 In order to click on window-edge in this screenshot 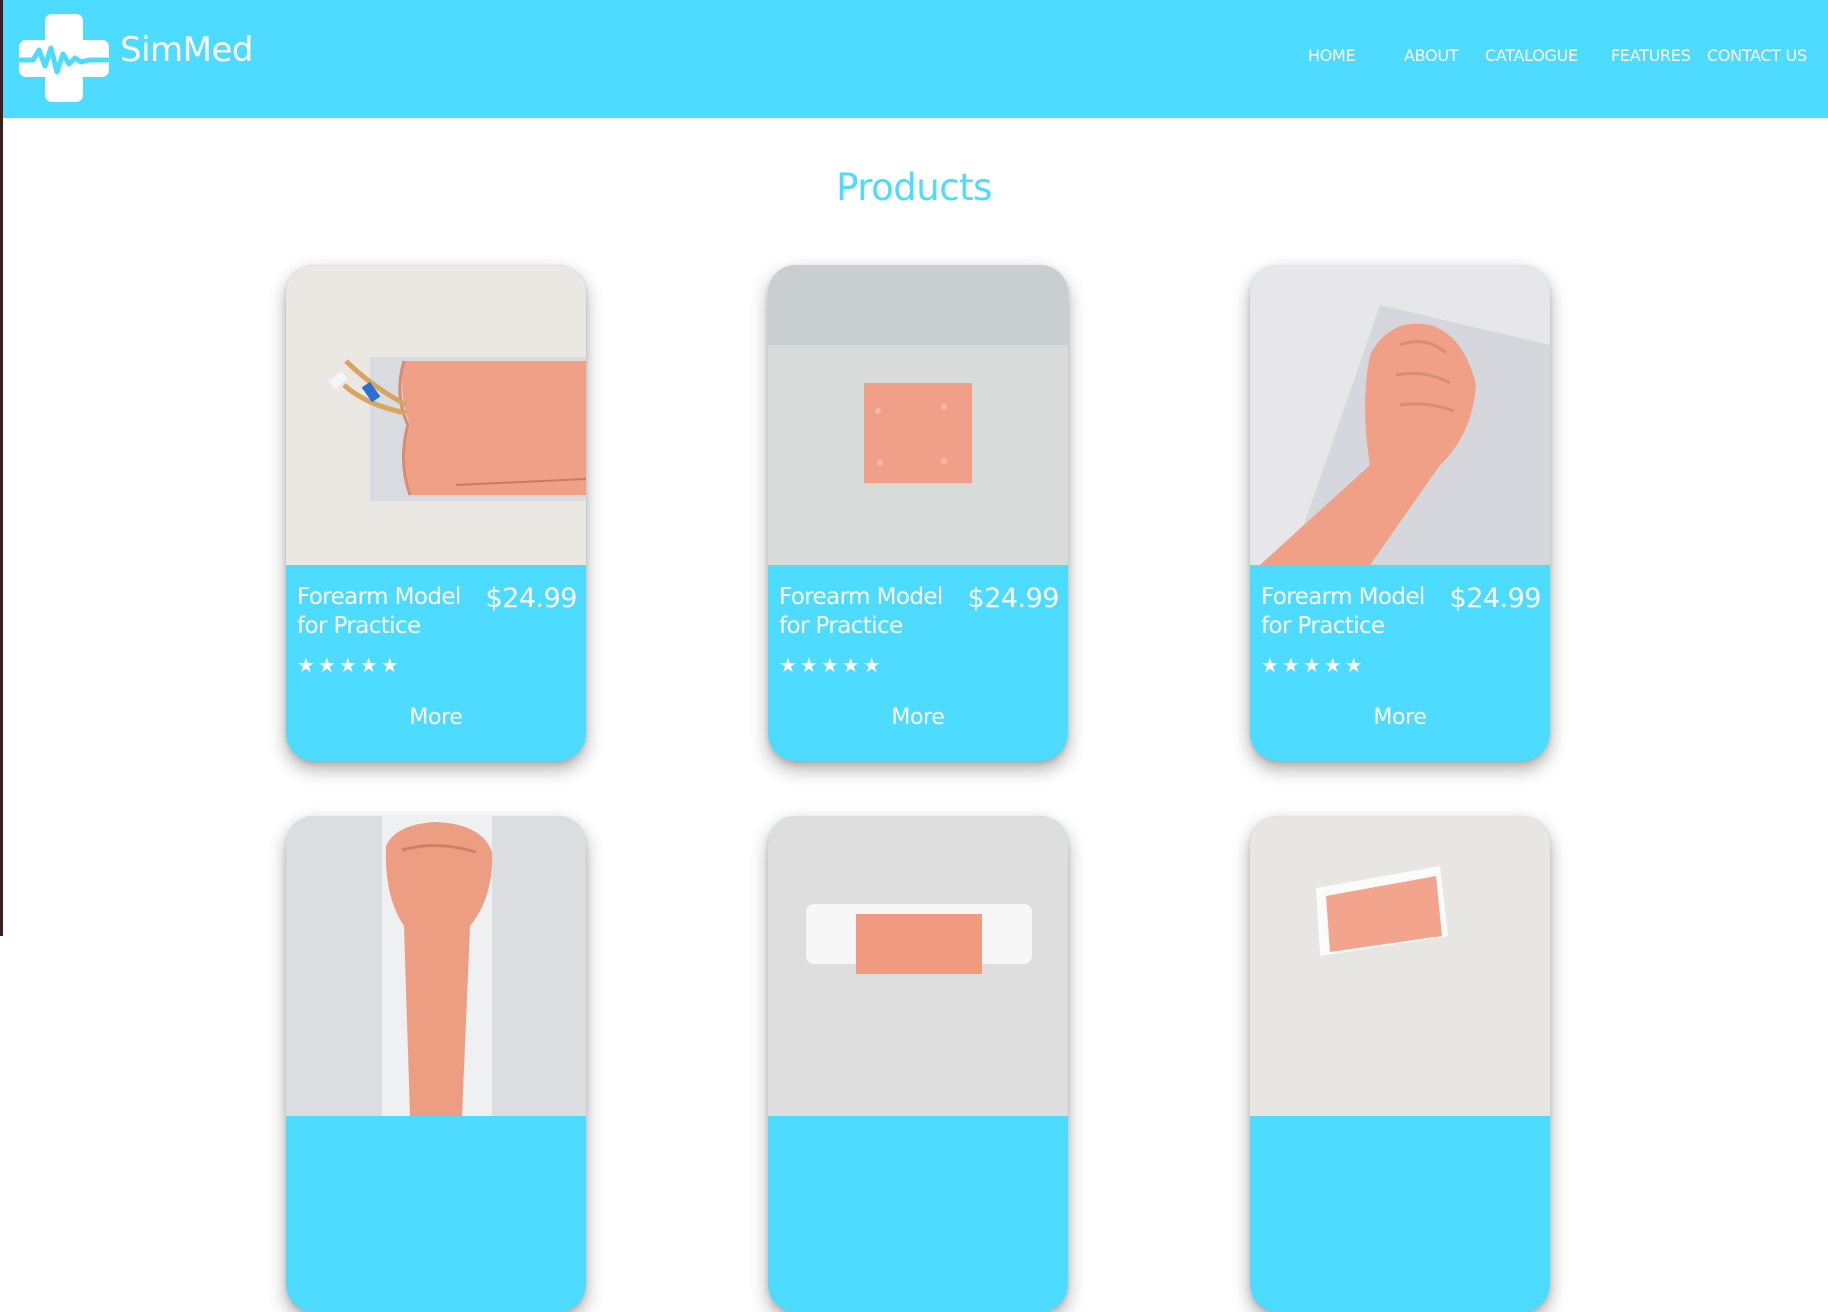, I will do `click(1, 468)`.